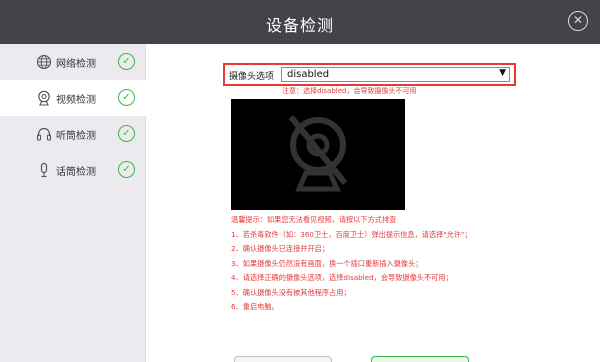 Image resolution: width=600 pixels, height=362 pixels. Describe the element at coordinates (395, 74) in the screenshot. I see `camera-select: disabled ▼` at that location.